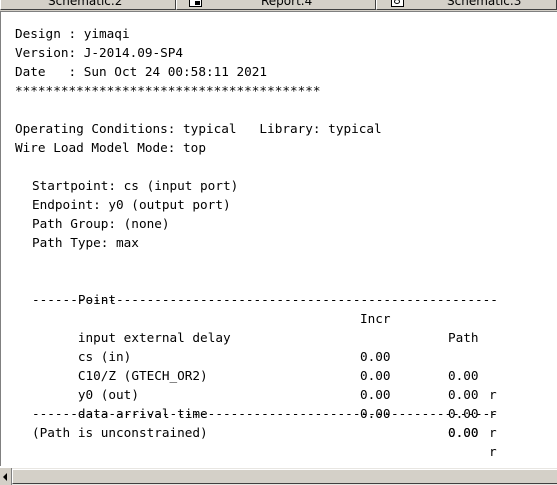  Describe the element at coordinates (287, 4) in the screenshot. I see `tab-label: Report.4` at that location.